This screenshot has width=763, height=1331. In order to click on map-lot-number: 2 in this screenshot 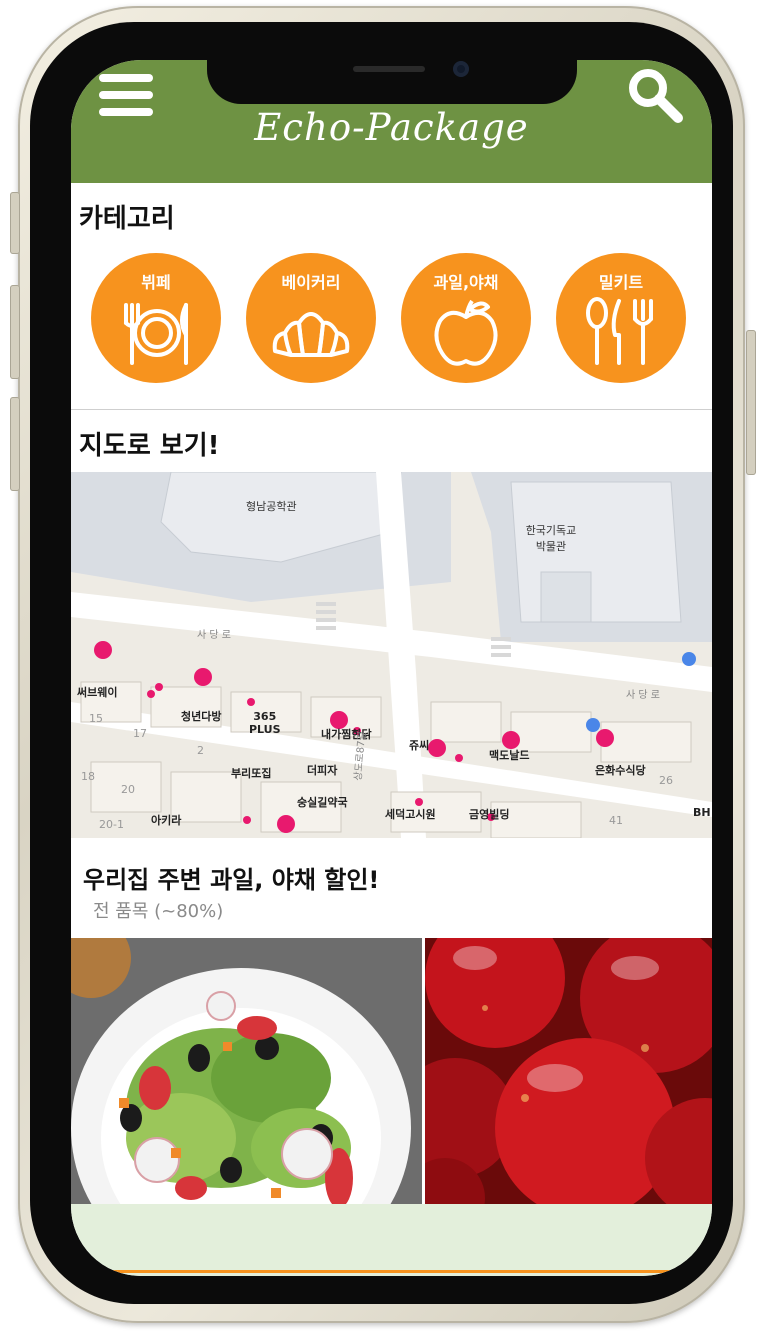, I will do `click(200, 750)`.